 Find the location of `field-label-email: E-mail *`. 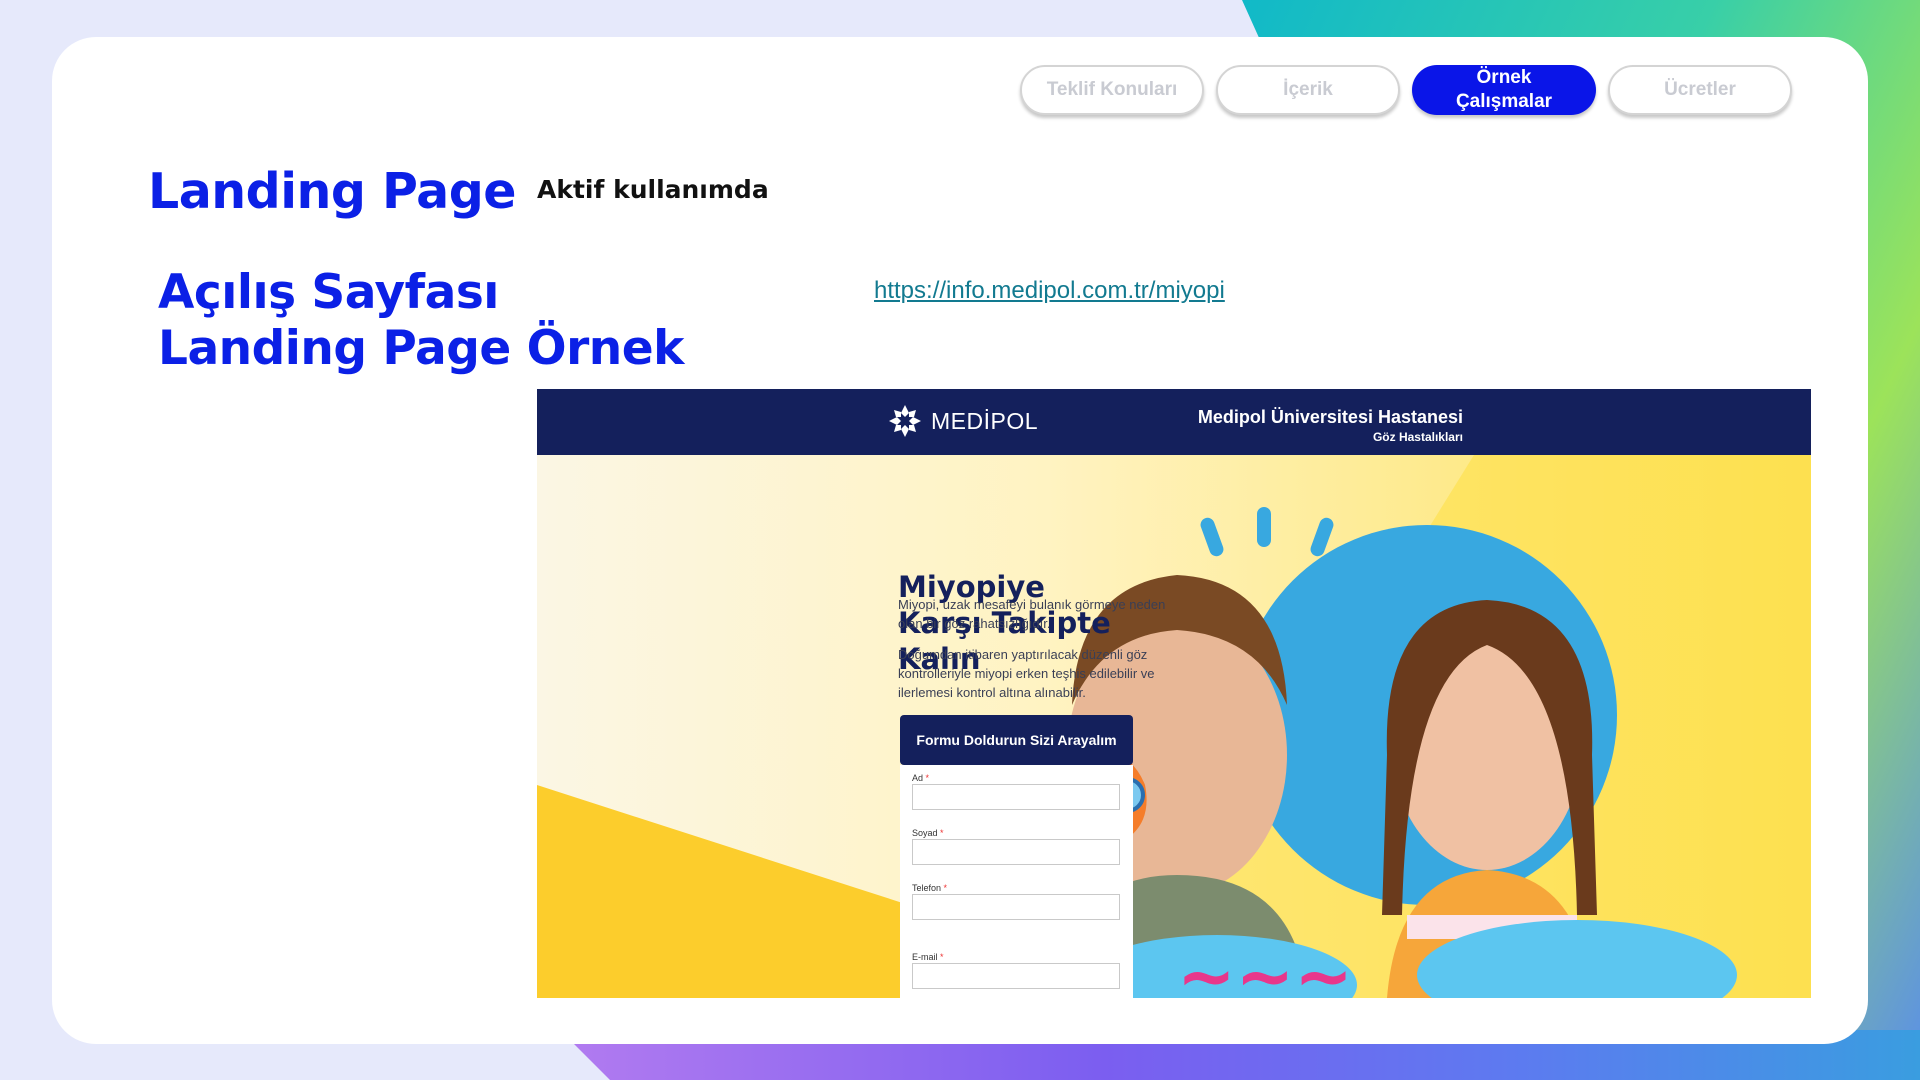

field-label-email: E-mail * is located at coordinates (928, 957).